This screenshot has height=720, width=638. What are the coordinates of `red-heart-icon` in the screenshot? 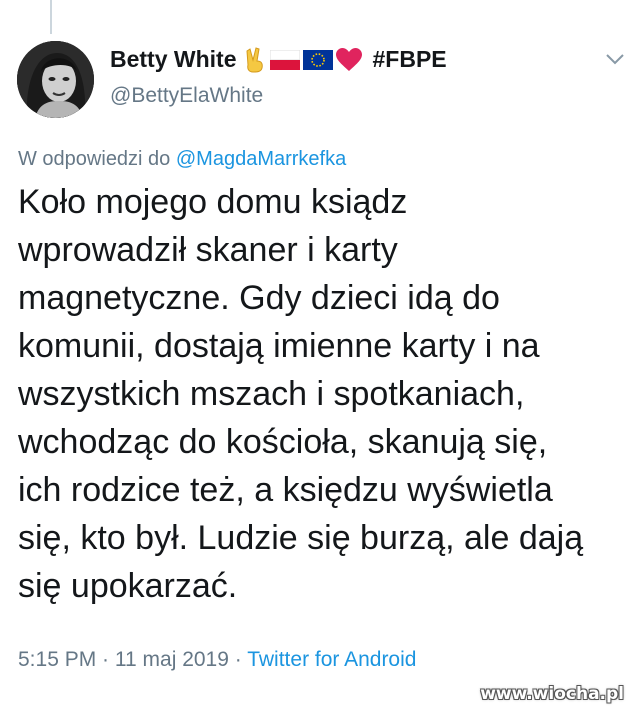 It's located at (348, 59).